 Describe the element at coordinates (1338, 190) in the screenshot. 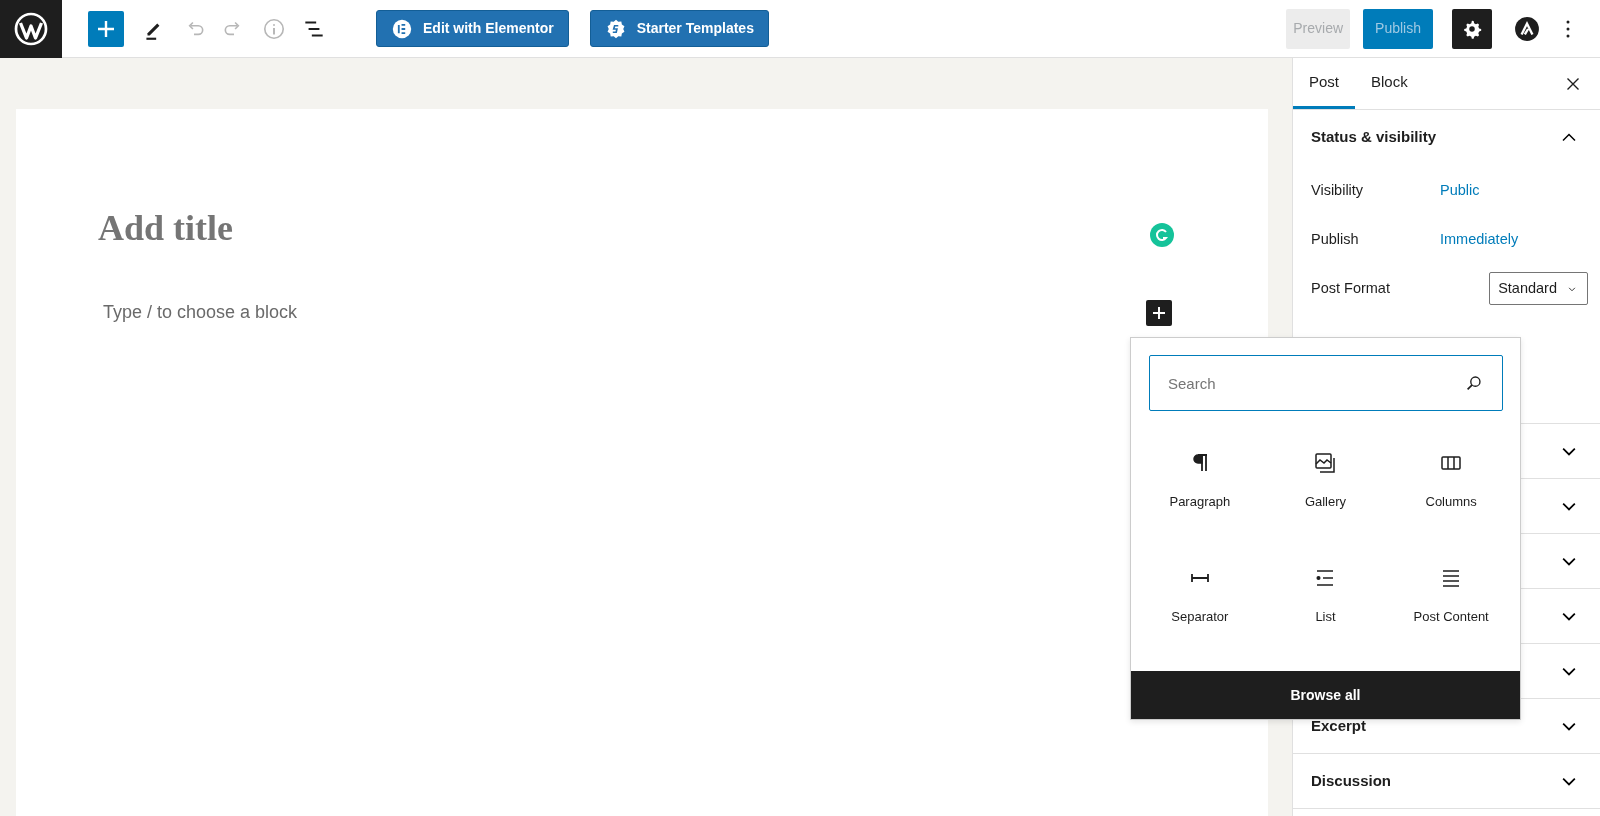

I see `field-label: Visibility` at that location.